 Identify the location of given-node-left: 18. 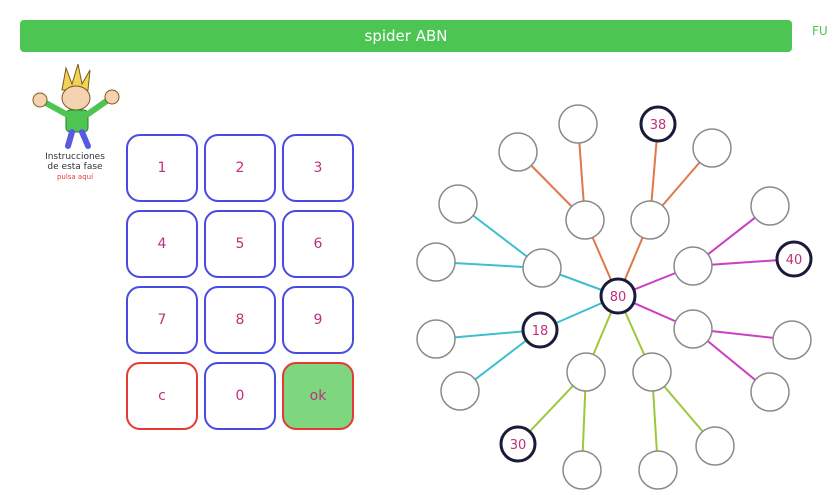
(540, 330).